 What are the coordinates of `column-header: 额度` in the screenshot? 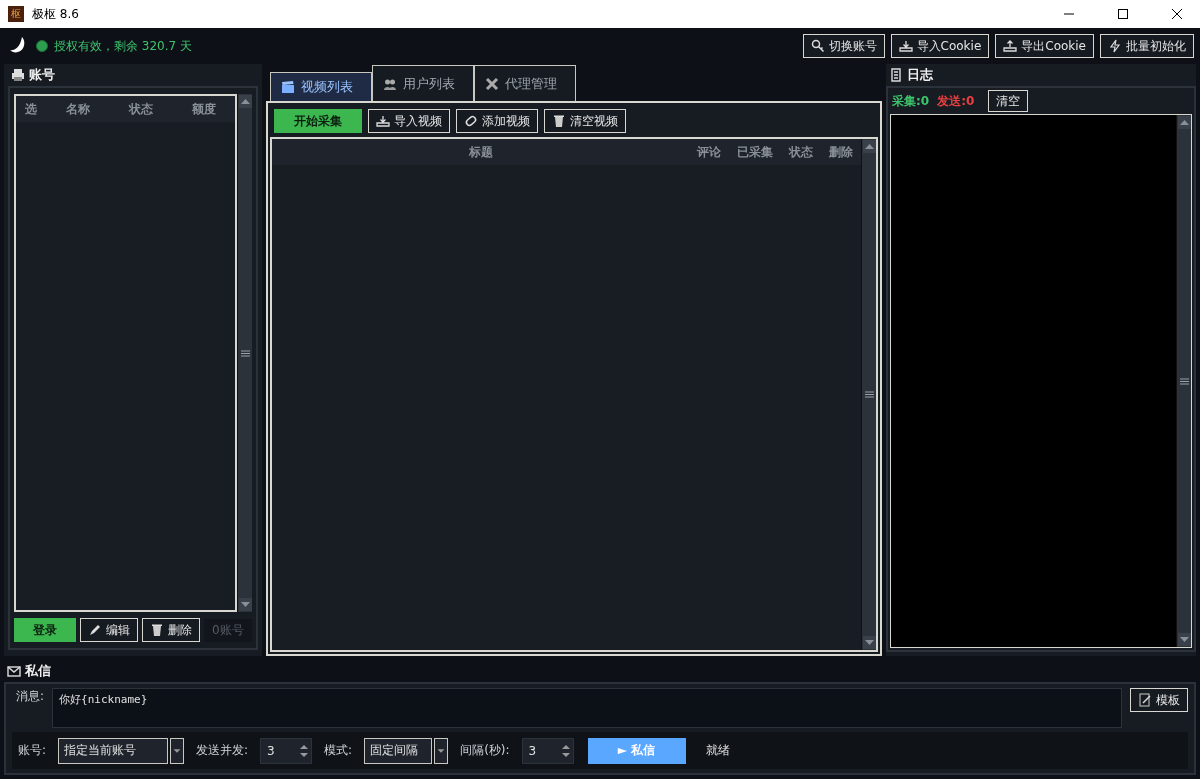 It's located at (203, 109).